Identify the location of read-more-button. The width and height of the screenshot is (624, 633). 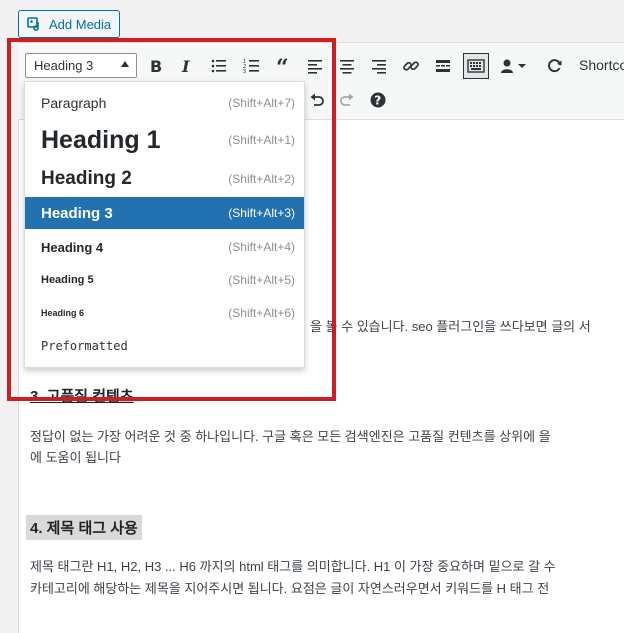
(443, 66).